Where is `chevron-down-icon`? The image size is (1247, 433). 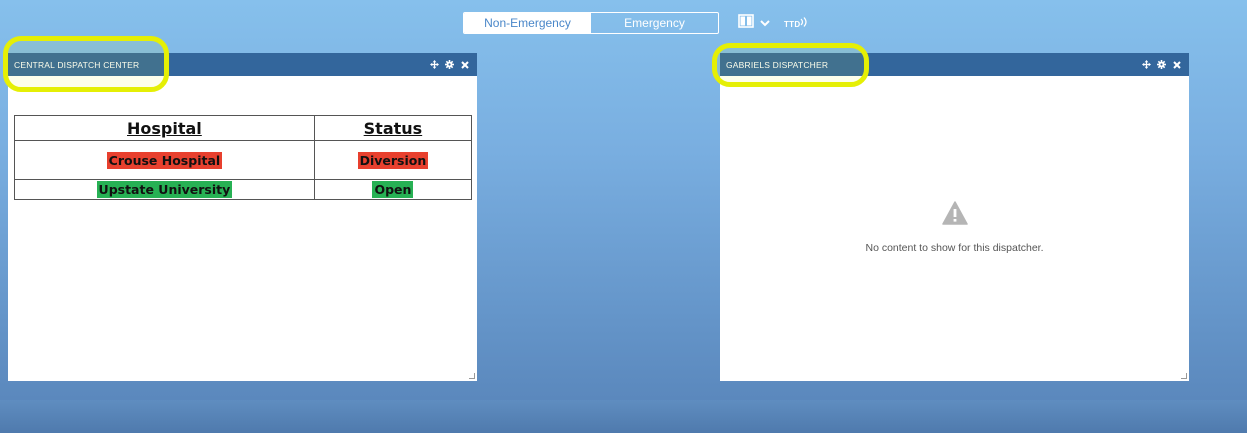 chevron-down-icon is located at coordinates (765, 23).